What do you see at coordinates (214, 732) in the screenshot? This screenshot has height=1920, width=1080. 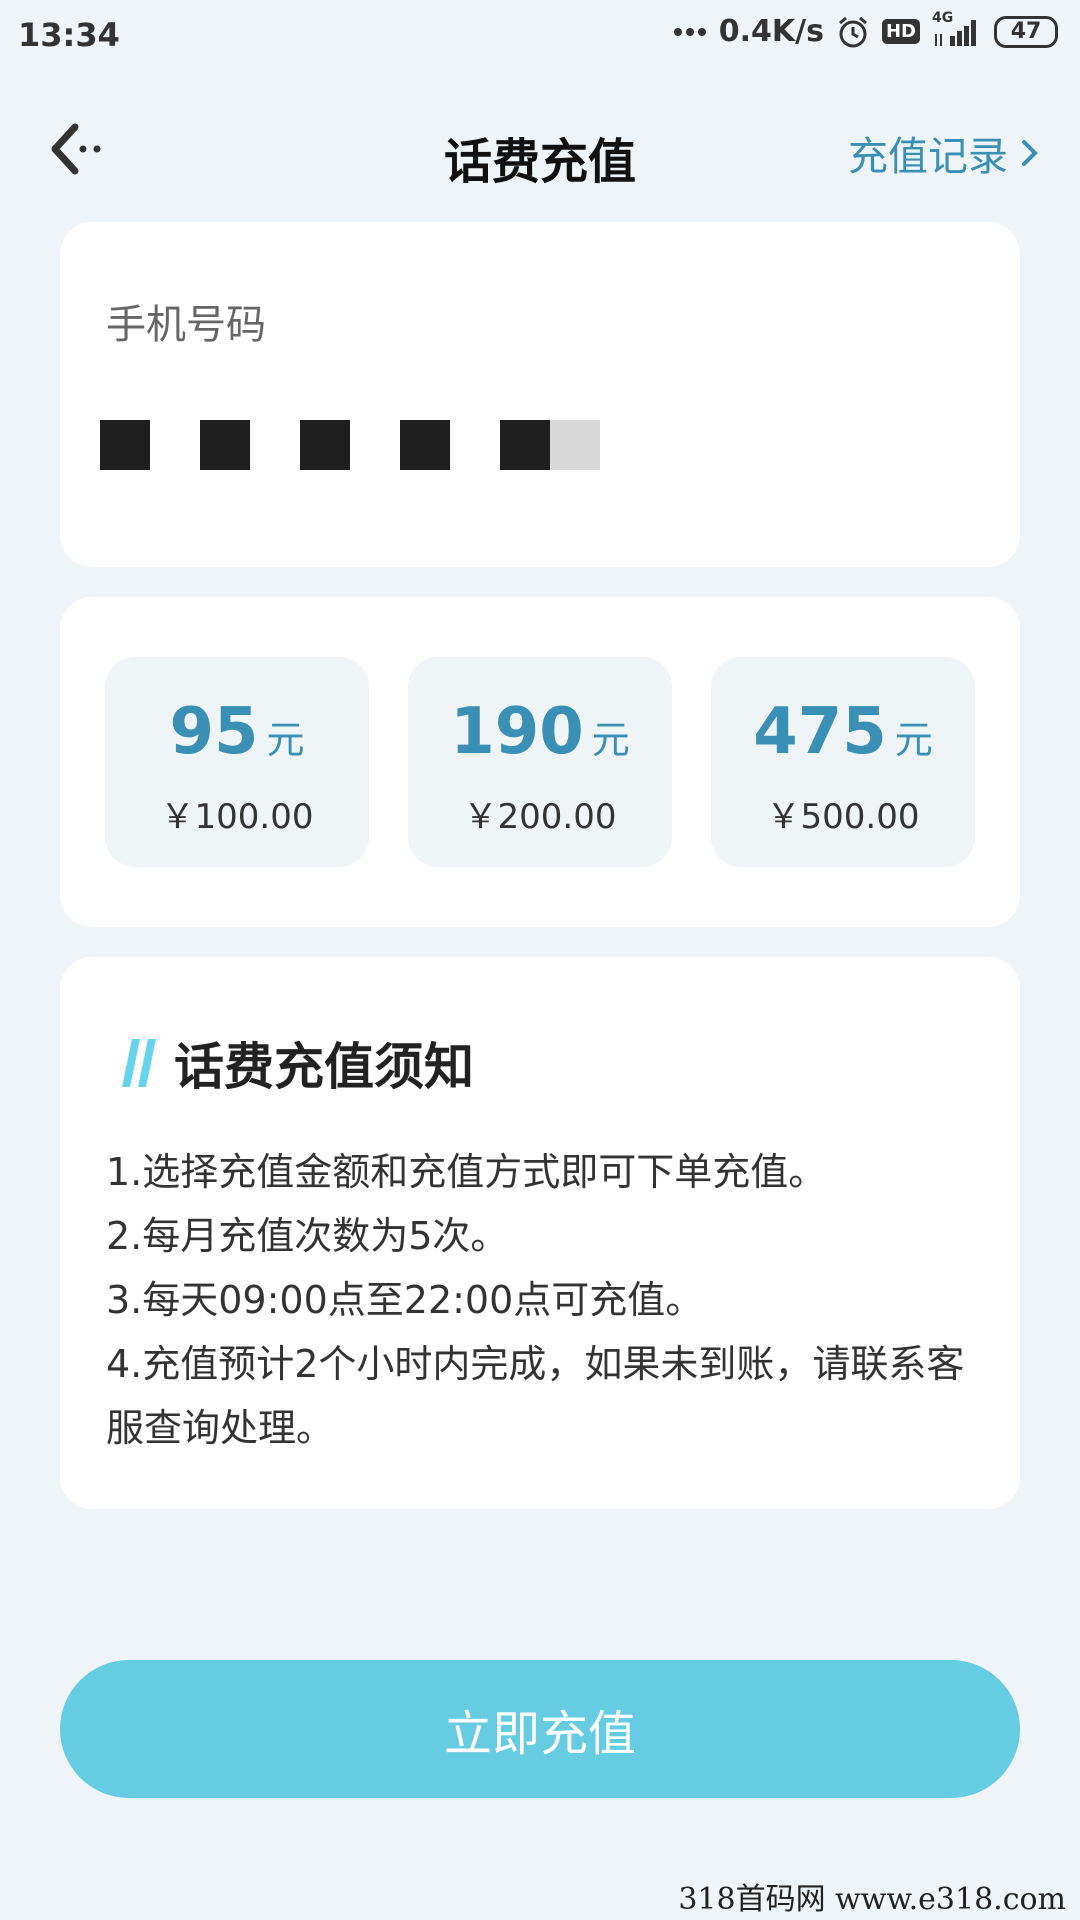 I see `amount-value: 95` at bounding box center [214, 732].